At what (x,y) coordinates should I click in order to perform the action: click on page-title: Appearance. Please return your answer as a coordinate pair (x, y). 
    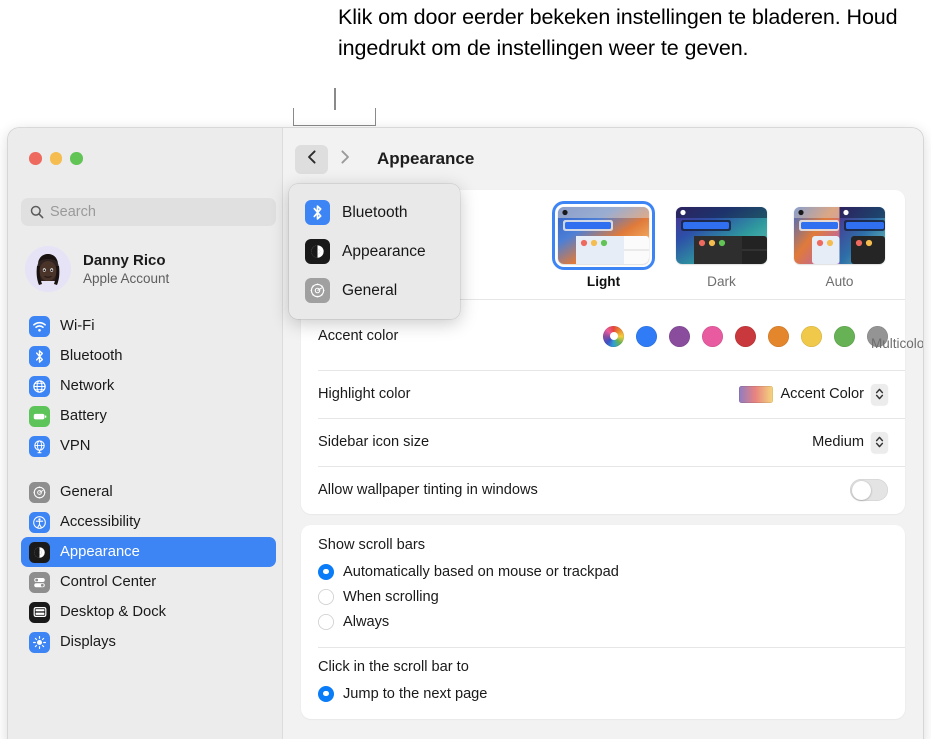
    Looking at the image, I should click on (426, 158).